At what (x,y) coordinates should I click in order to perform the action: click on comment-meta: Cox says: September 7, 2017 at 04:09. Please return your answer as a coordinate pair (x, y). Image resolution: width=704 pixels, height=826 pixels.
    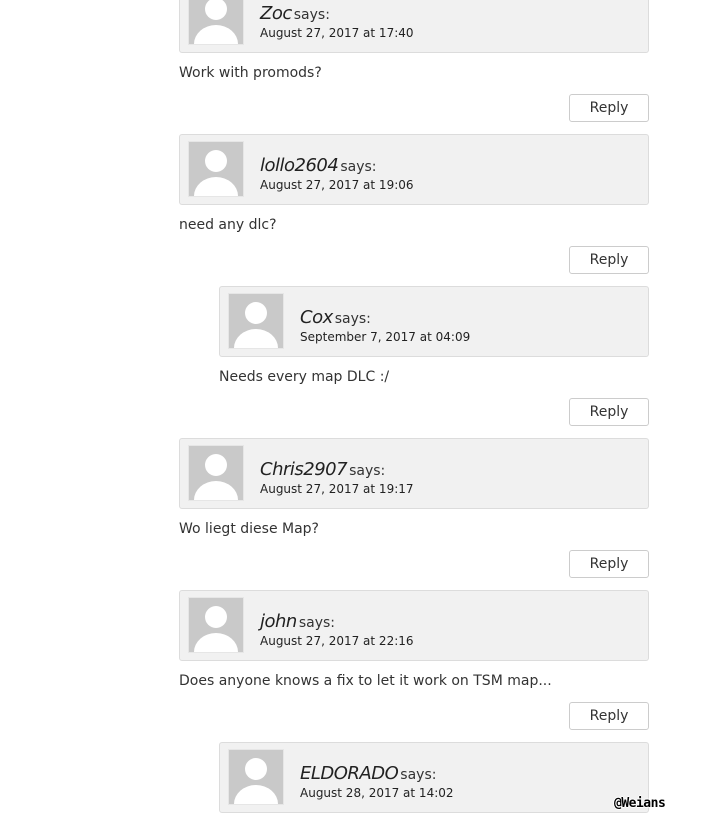
    Looking at the image, I should click on (434, 321).